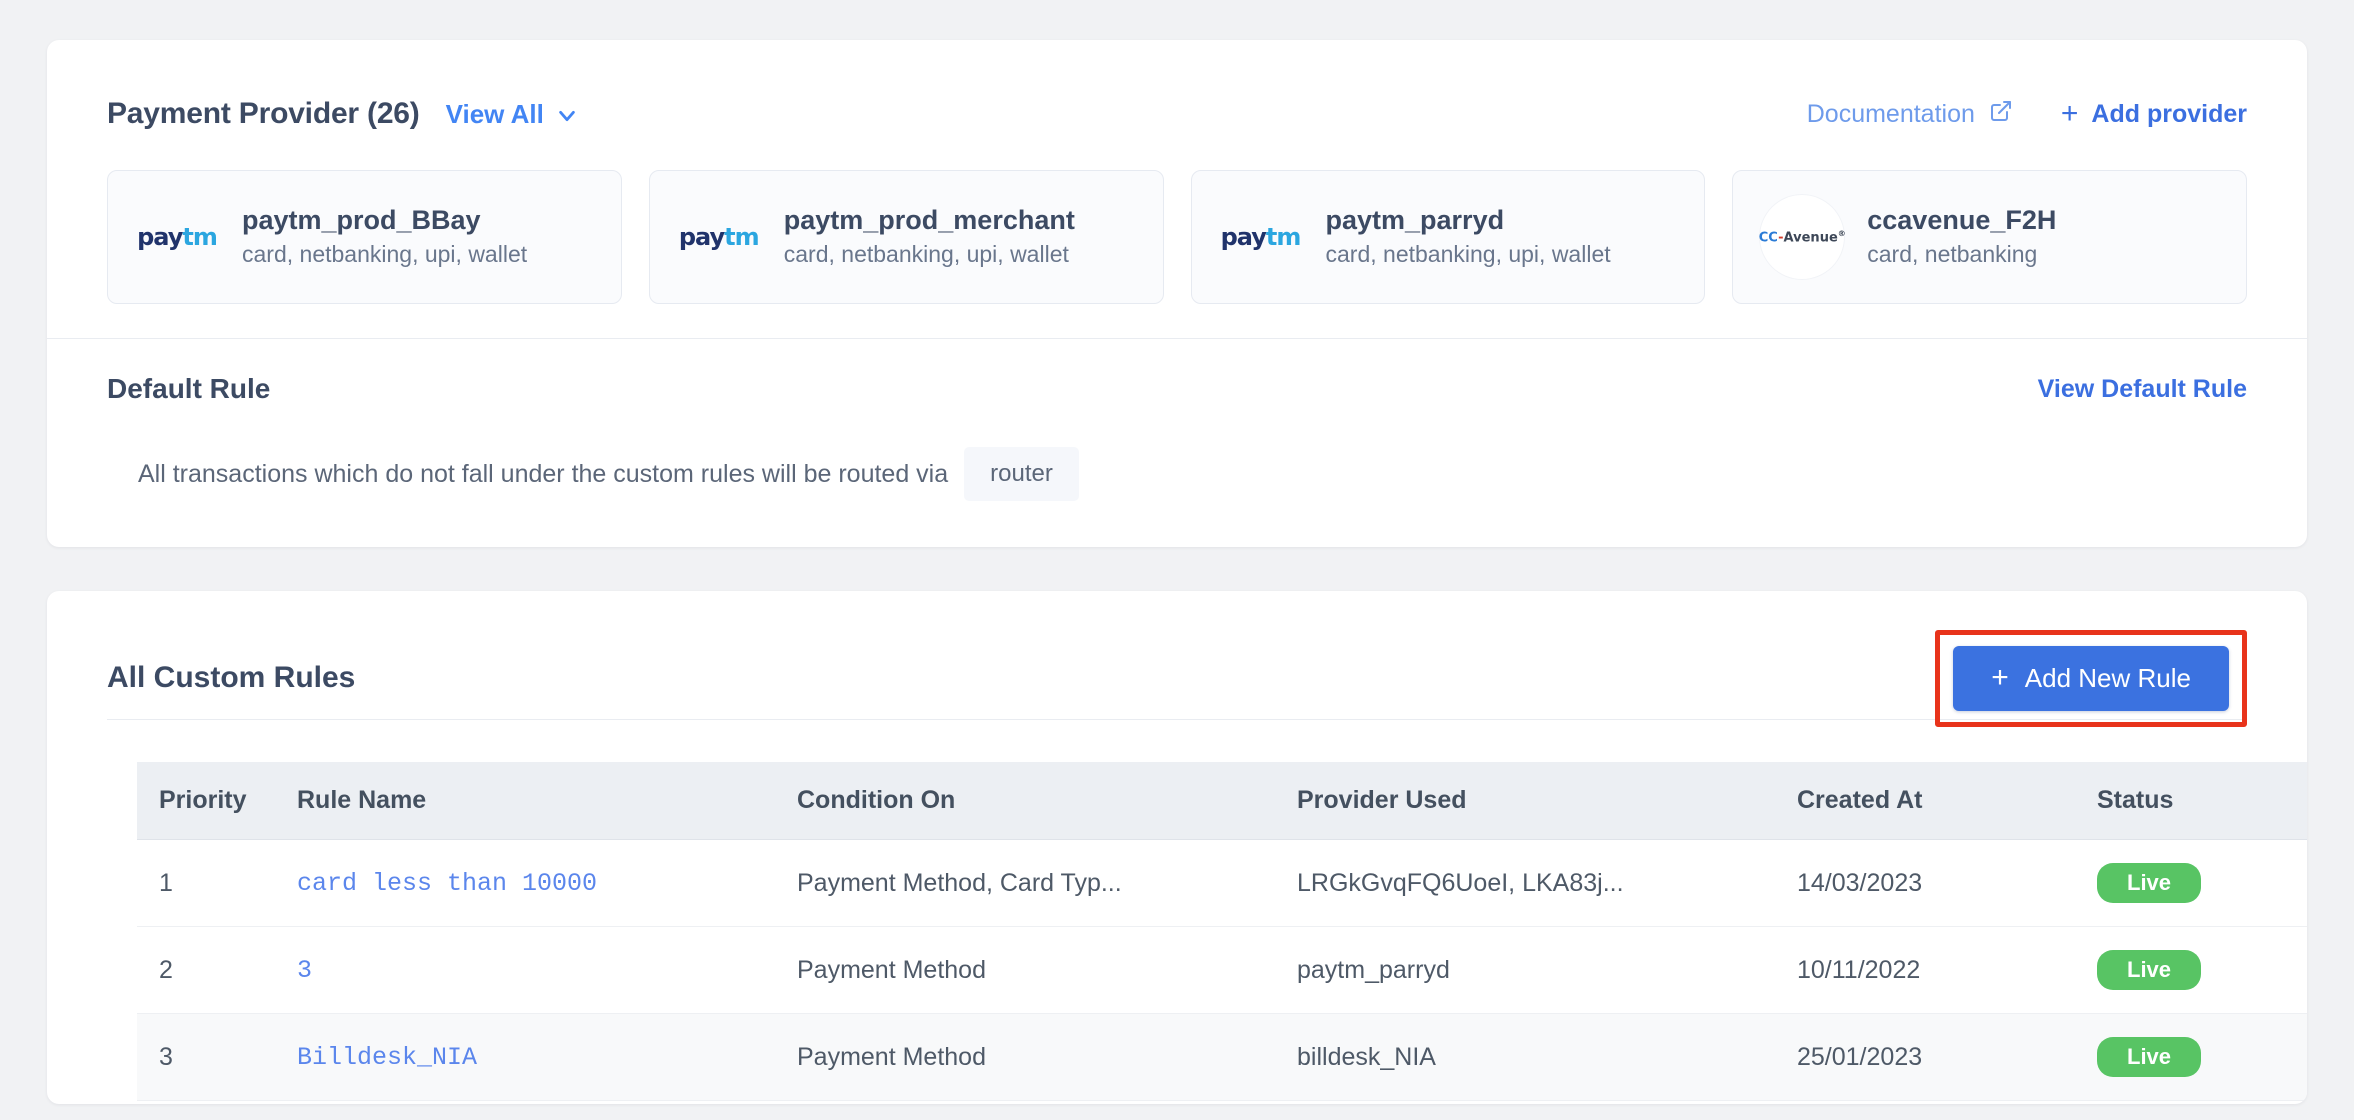 The width and height of the screenshot is (2354, 1120). I want to click on rule-name-link: Billdesk_NIA, so click(387, 1057).